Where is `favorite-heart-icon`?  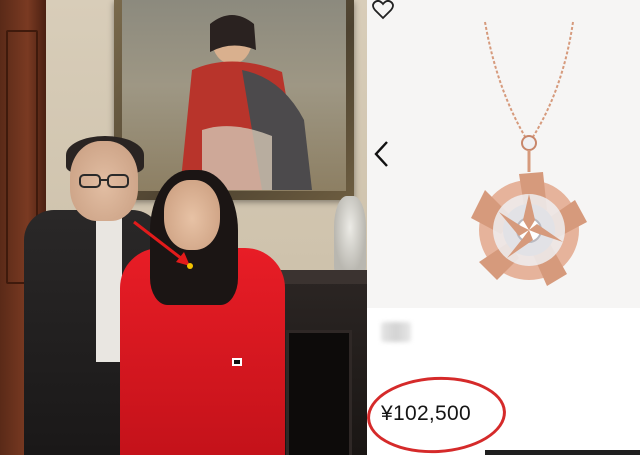 favorite-heart-icon is located at coordinates (383, 10).